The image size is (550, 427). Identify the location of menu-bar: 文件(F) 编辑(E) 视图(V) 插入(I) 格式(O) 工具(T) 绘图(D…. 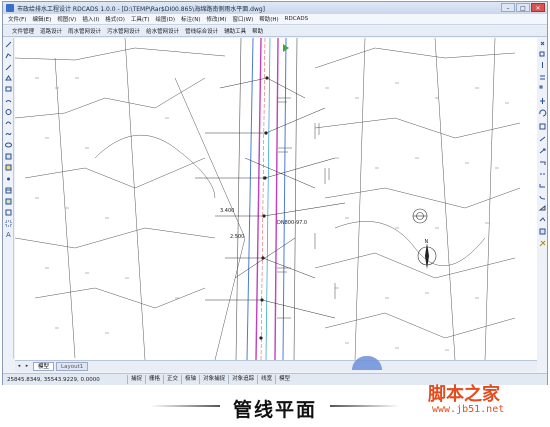
(275, 19).